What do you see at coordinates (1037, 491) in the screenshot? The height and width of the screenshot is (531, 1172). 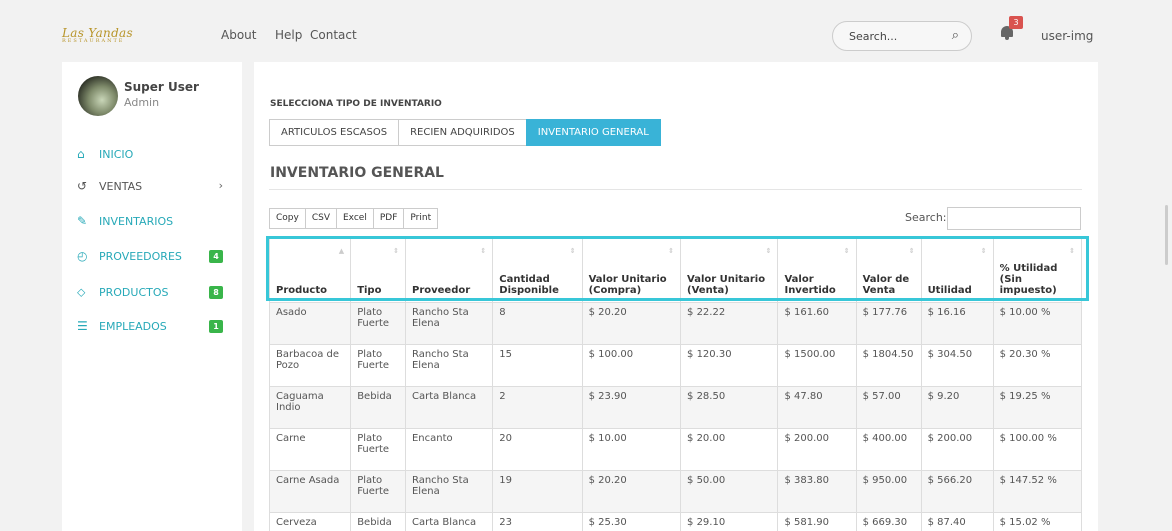 I see `table-cell: $ 147.52 %` at bounding box center [1037, 491].